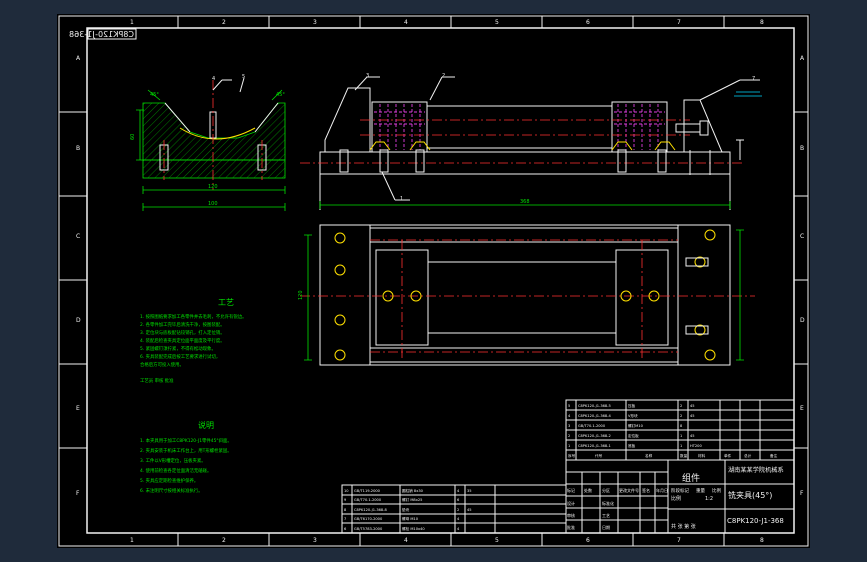  Describe the element at coordinates (606, 527) in the screenshot. I see `svg-text: 日期` at that location.